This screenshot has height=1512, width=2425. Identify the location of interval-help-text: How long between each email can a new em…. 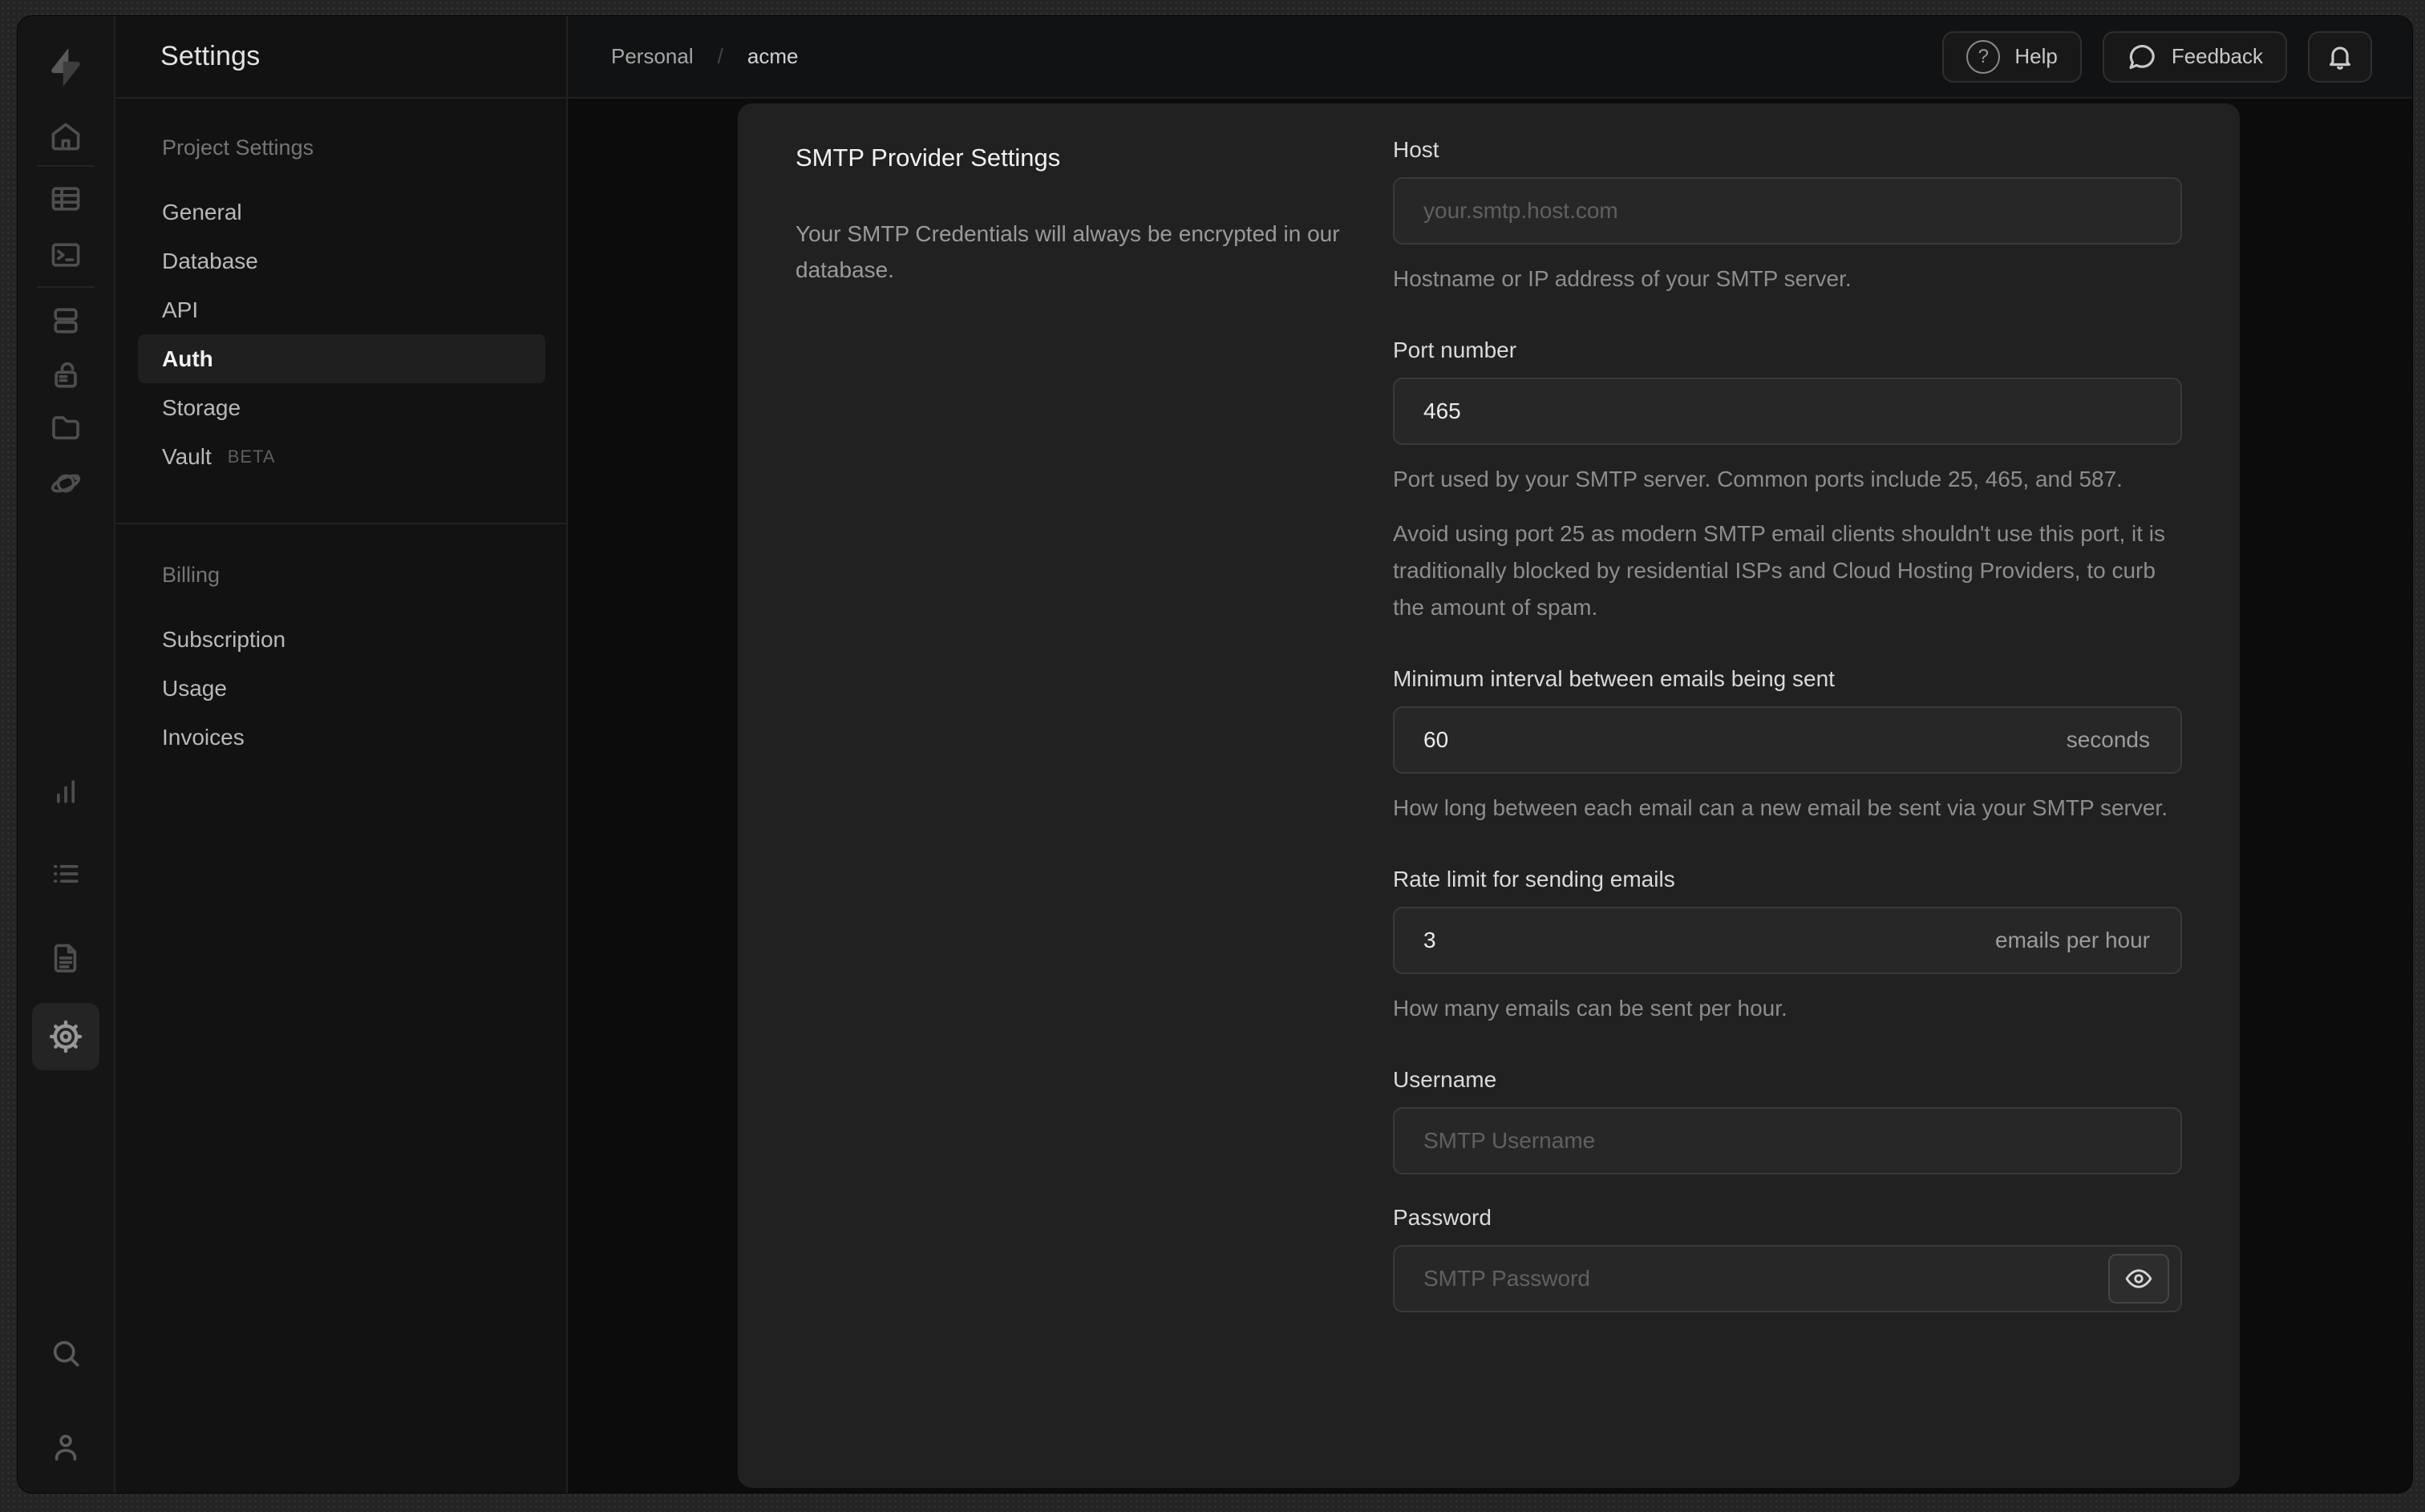
(1780, 807).